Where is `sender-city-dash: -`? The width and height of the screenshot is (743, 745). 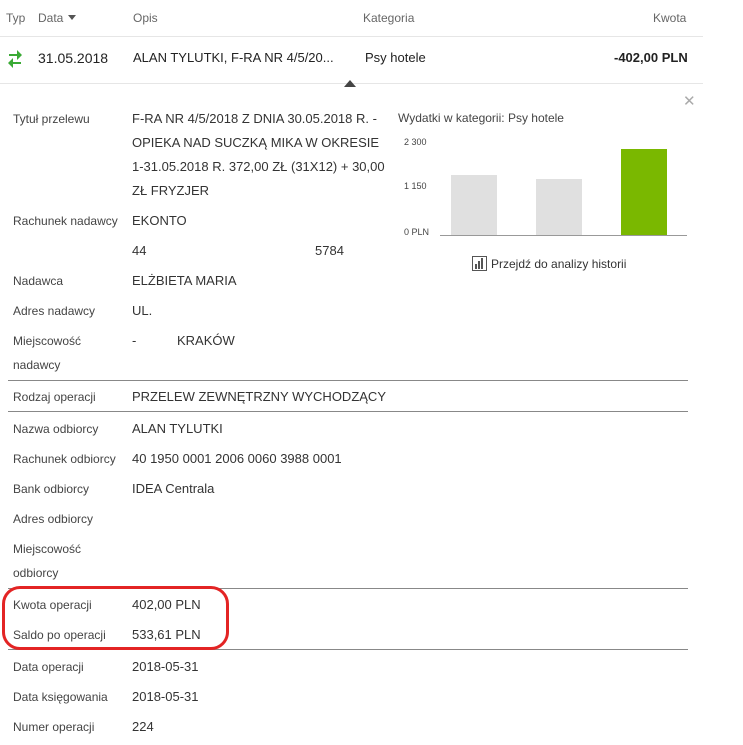
sender-city-dash: - is located at coordinates (134, 340).